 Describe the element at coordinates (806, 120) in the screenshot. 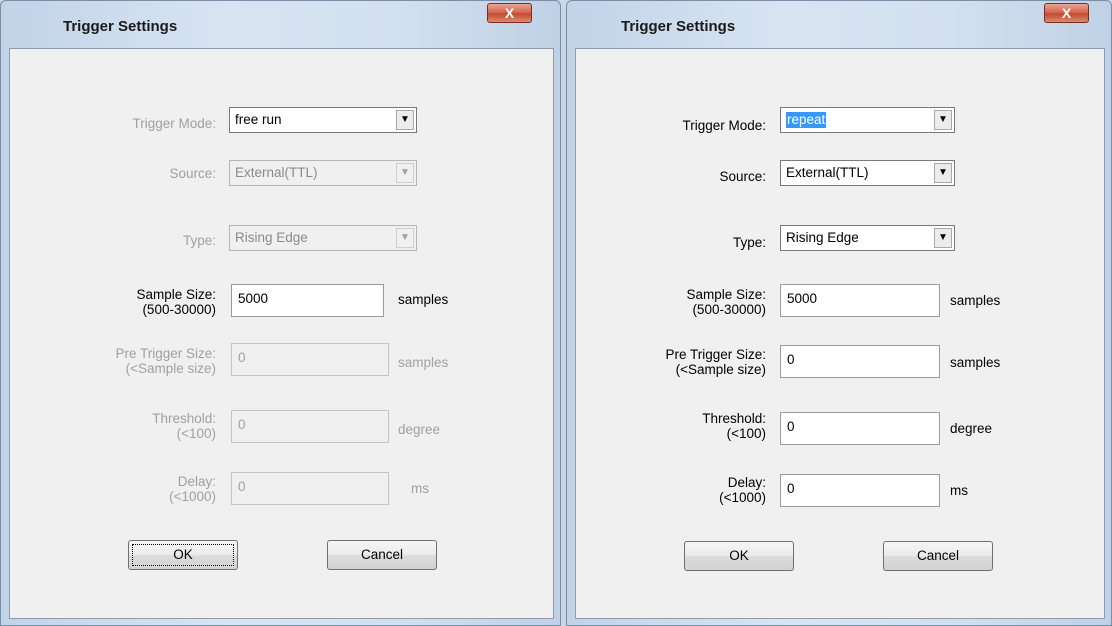

I see `trigger-mode-value: repeat` at that location.